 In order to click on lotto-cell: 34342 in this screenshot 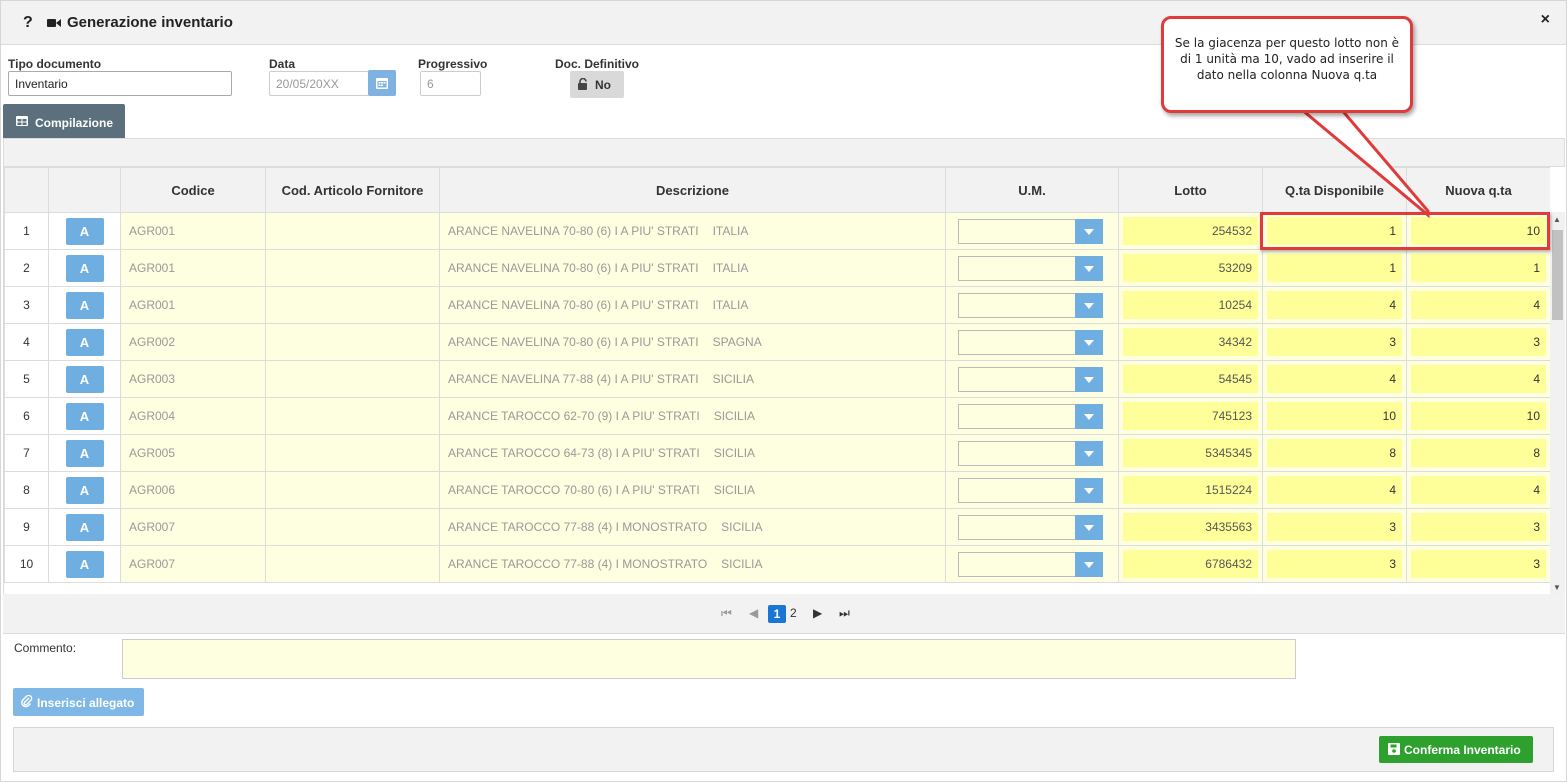, I will do `click(1190, 342)`.